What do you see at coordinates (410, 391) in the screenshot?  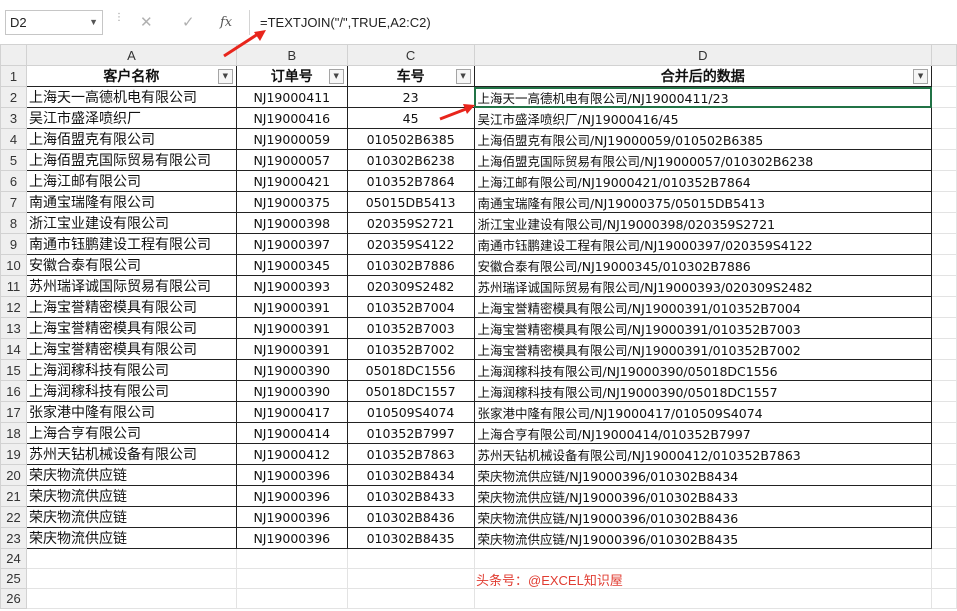 I see `cell-c: 05018DC1557` at bounding box center [410, 391].